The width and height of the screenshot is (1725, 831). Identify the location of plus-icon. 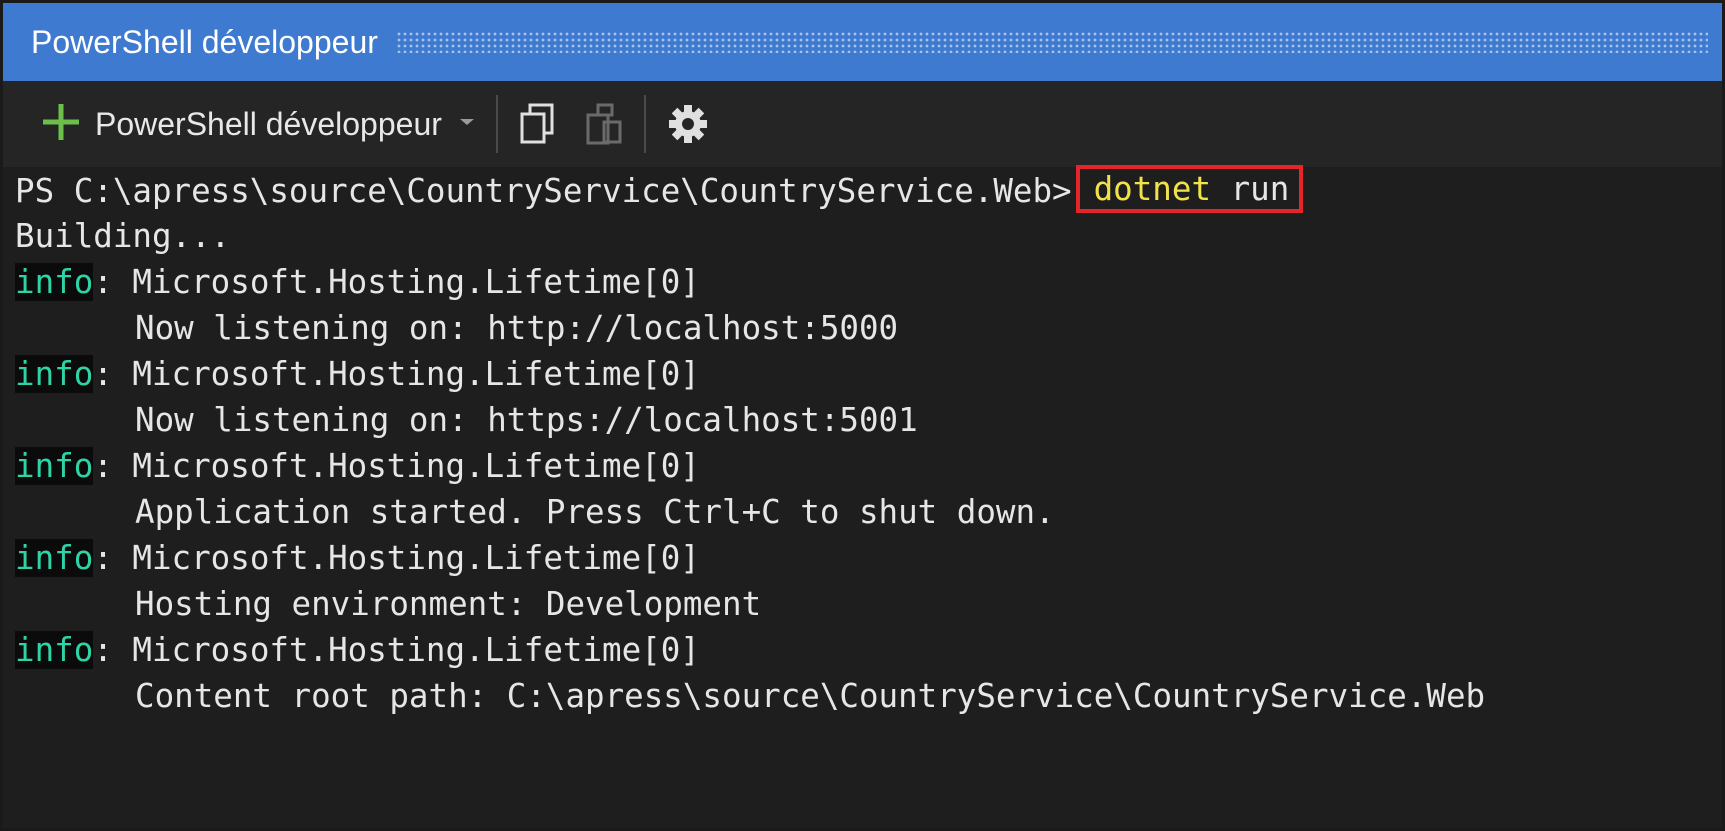
(61, 124).